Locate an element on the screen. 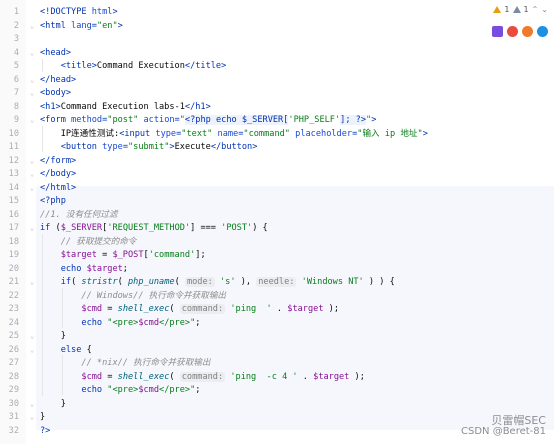  code-token: <head> is located at coordinates (56, 52).